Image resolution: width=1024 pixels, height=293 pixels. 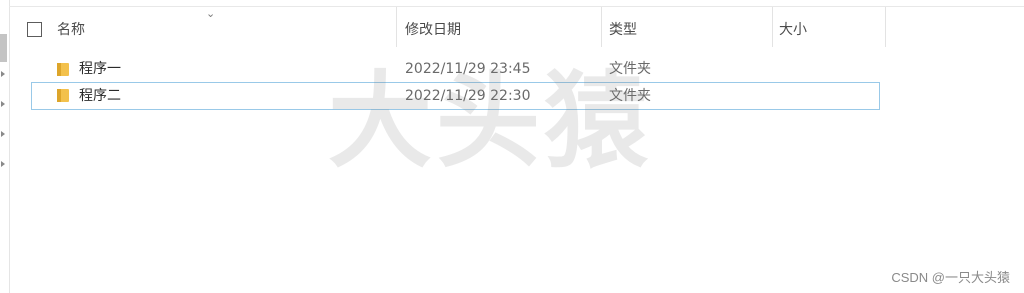 I want to click on file-modified-date: 2022/11/29 23:45, so click(x=468, y=69).